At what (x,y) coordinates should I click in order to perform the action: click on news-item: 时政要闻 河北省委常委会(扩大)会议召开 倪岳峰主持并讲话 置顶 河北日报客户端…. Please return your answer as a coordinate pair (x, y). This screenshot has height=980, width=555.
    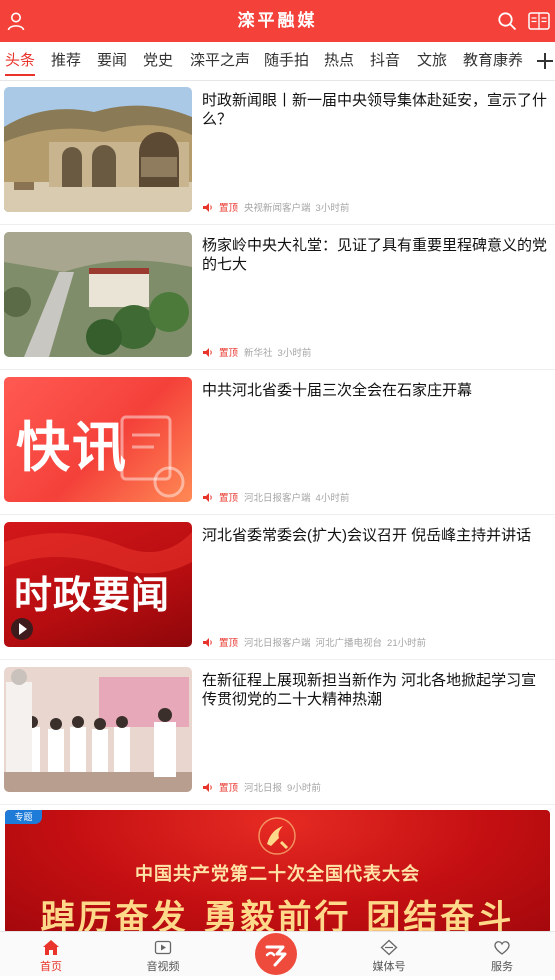
    Looking at the image, I should click on (277, 587).